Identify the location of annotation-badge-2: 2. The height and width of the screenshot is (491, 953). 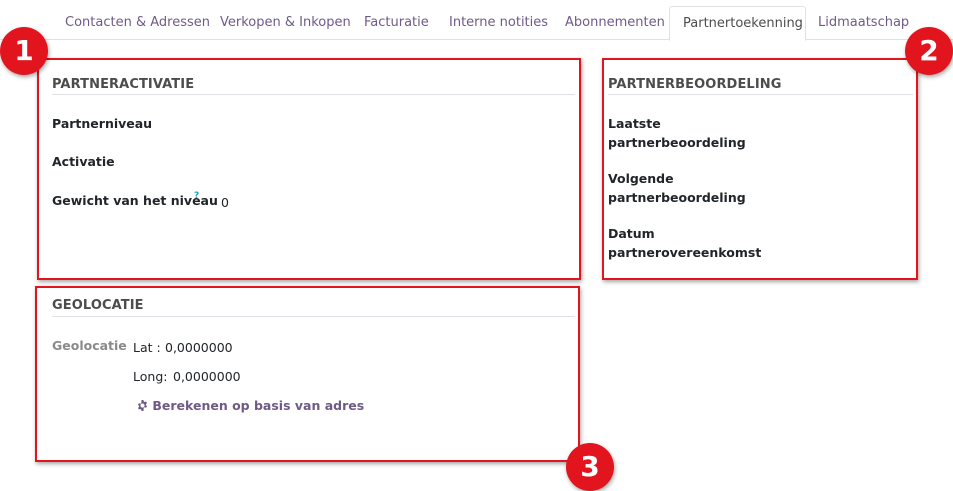
(929, 51).